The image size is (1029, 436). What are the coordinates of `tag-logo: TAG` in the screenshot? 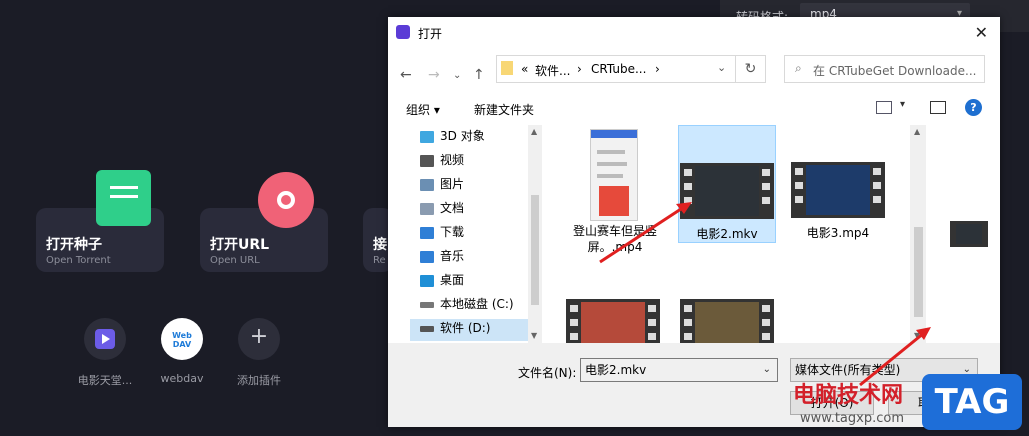 It's located at (972, 402).